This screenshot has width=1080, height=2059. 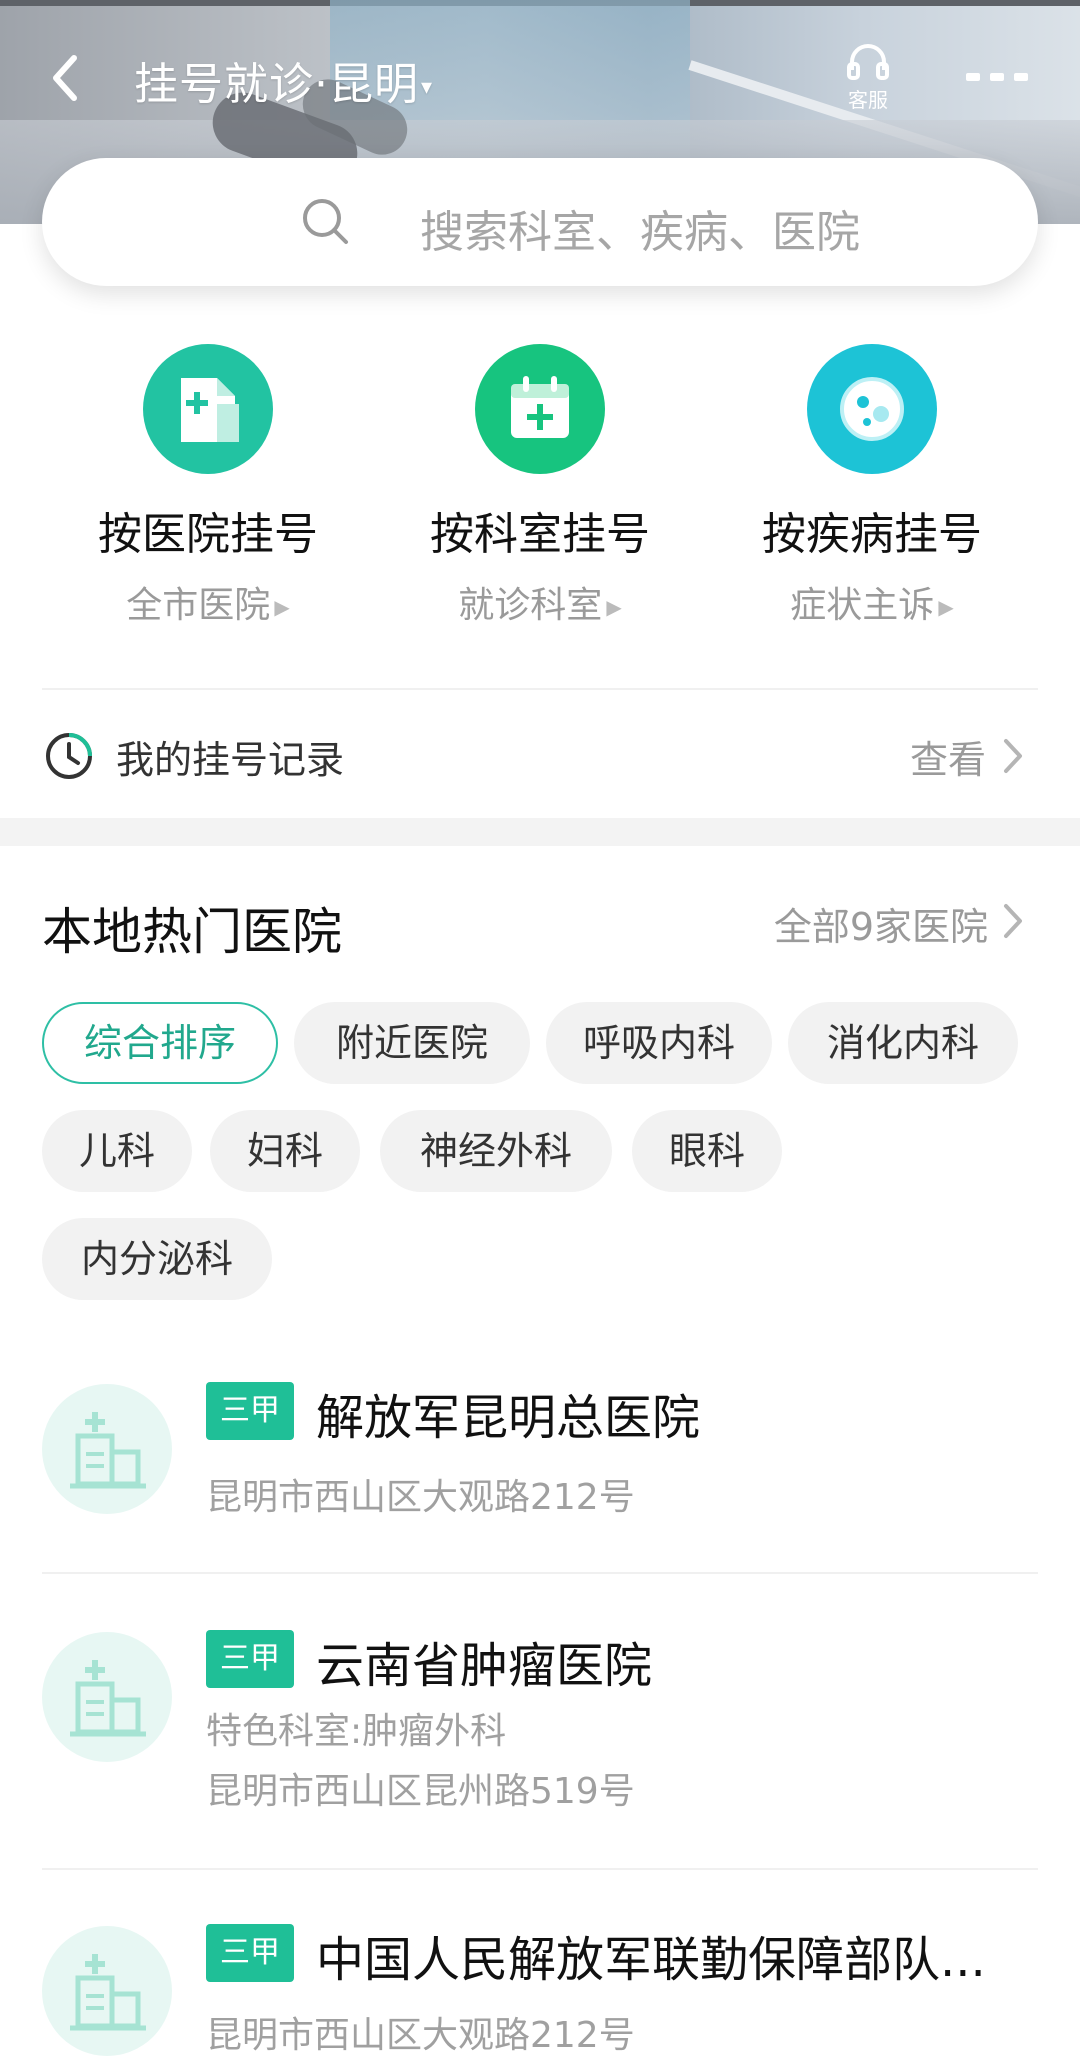 What do you see at coordinates (160, 1043) in the screenshot?
I see `chip-sort-comprehensive: 综合排序` at bounding box center [160, 1043].